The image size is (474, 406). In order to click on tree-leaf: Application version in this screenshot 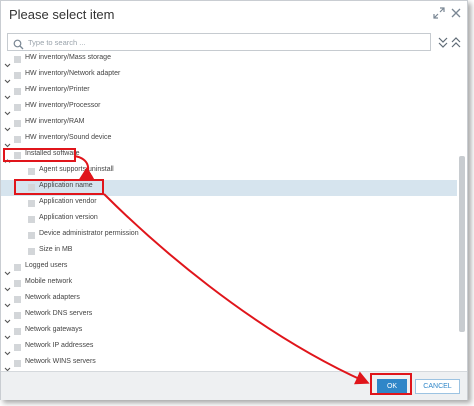, I will do `click(229, 220)`.